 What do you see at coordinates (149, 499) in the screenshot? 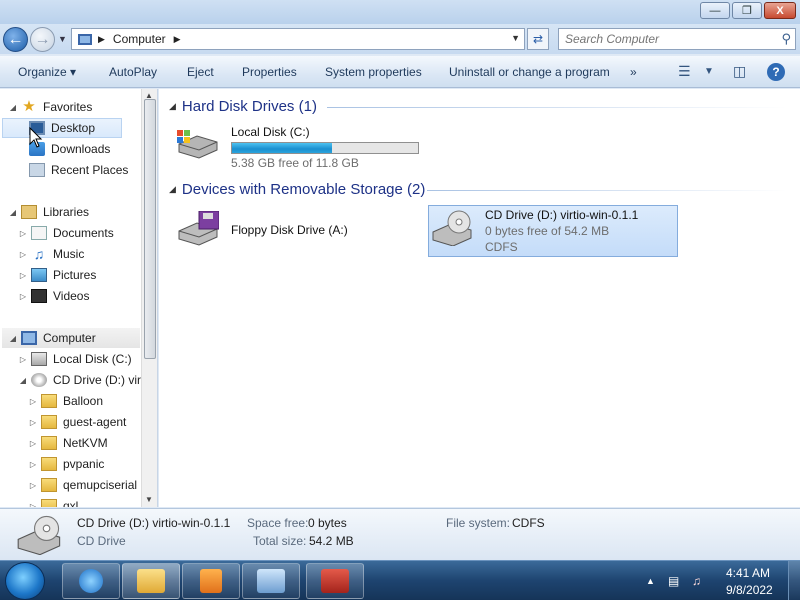
I see `scroll-down-icon: ▼` at bounding box center [149, 499].